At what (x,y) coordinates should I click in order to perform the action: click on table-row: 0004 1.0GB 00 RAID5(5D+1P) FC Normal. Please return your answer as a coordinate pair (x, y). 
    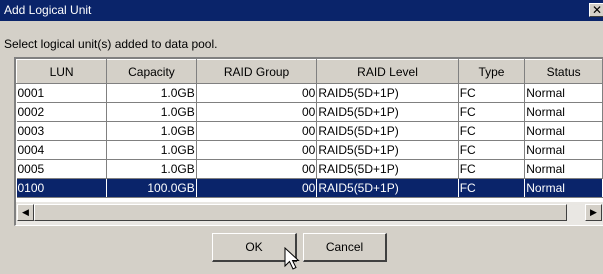
    Looking at the image, I should click on (309, 150).